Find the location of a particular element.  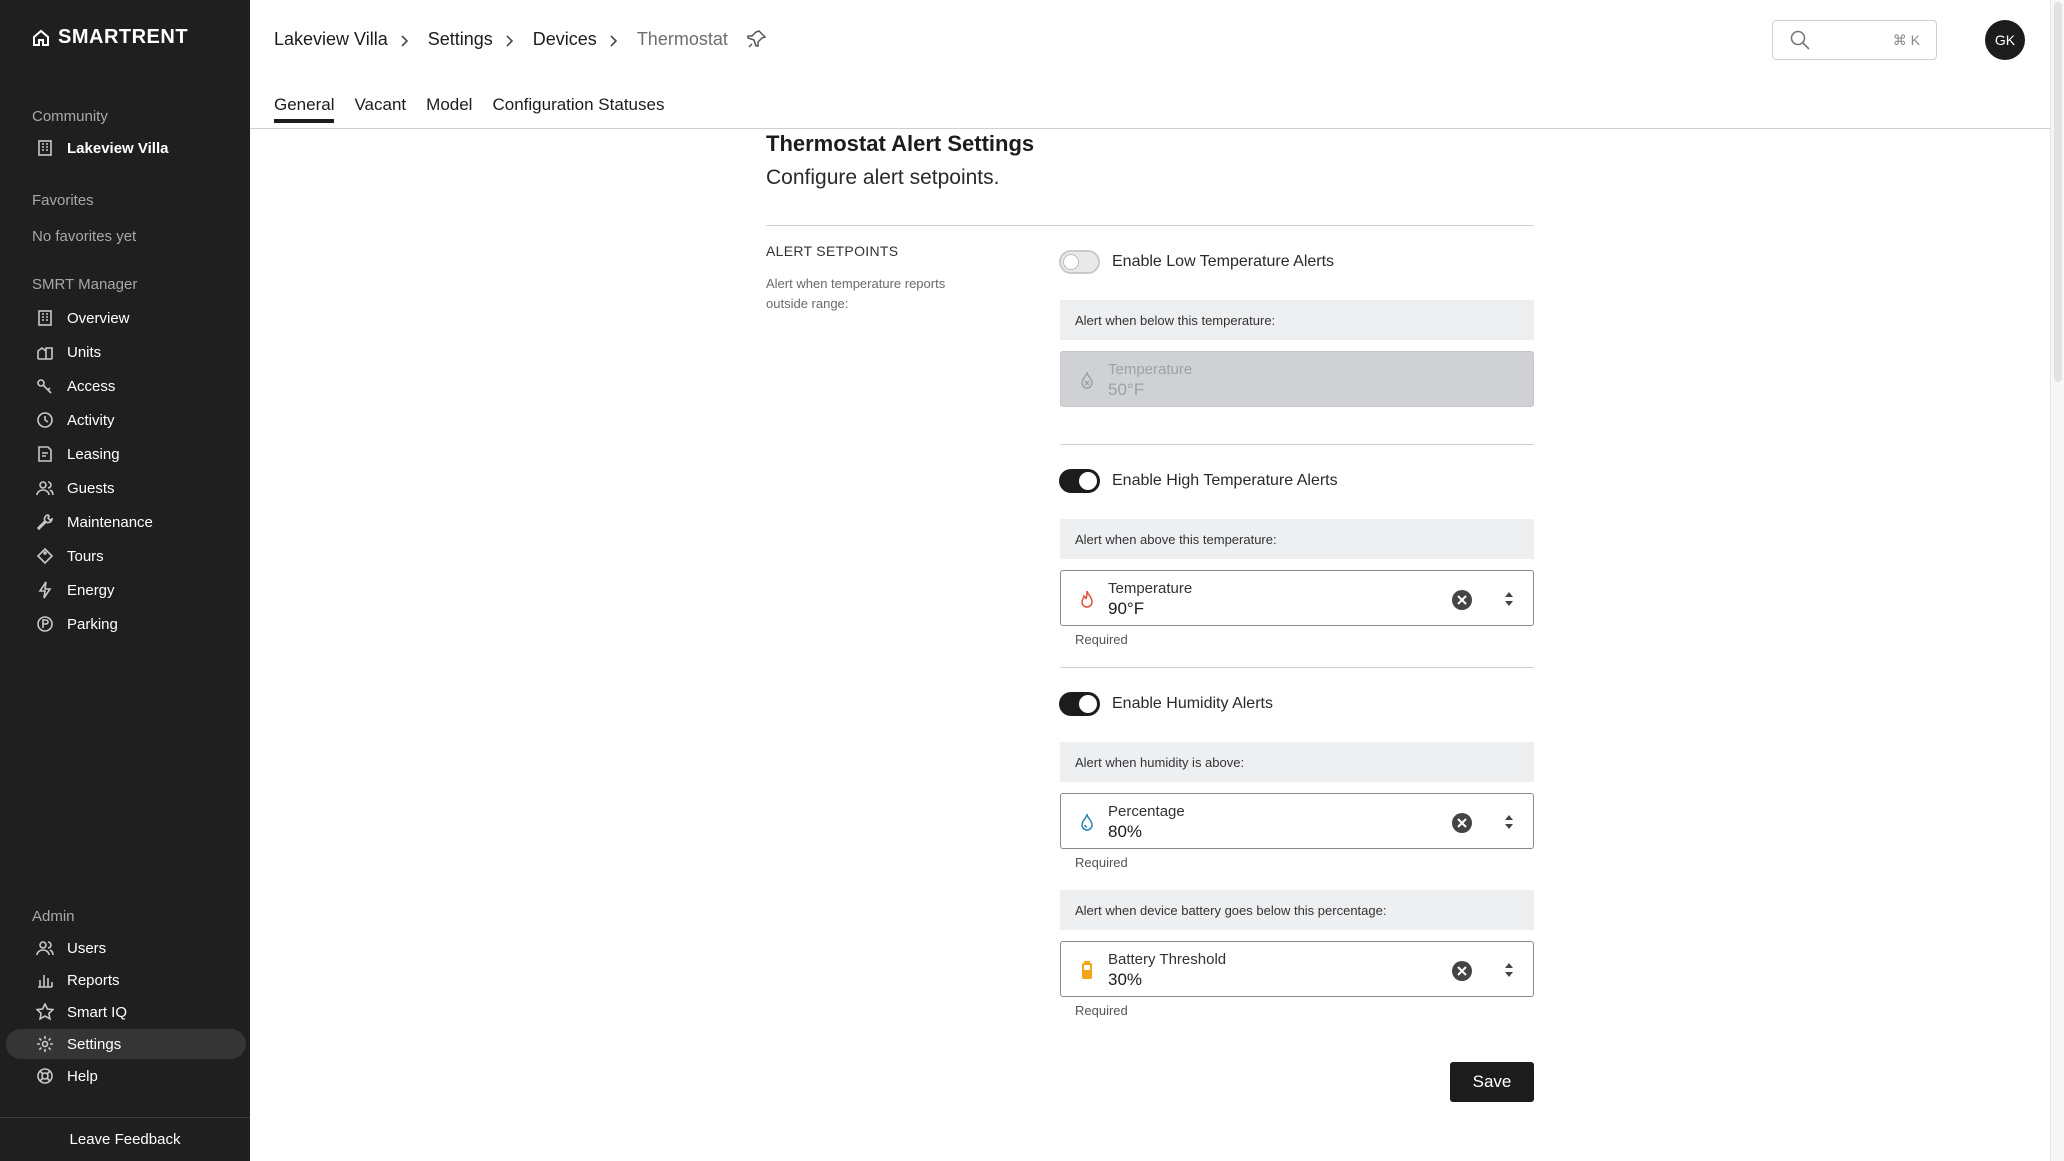

breadcrumb-community: Lakeview Villa is located at coordinates (331, 39).